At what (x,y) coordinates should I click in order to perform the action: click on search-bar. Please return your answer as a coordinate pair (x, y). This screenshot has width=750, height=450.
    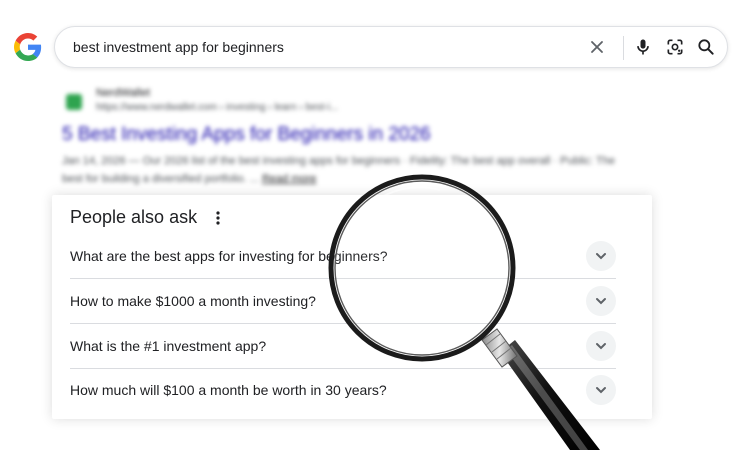
    Looking at the image, I should click on (391, 47).